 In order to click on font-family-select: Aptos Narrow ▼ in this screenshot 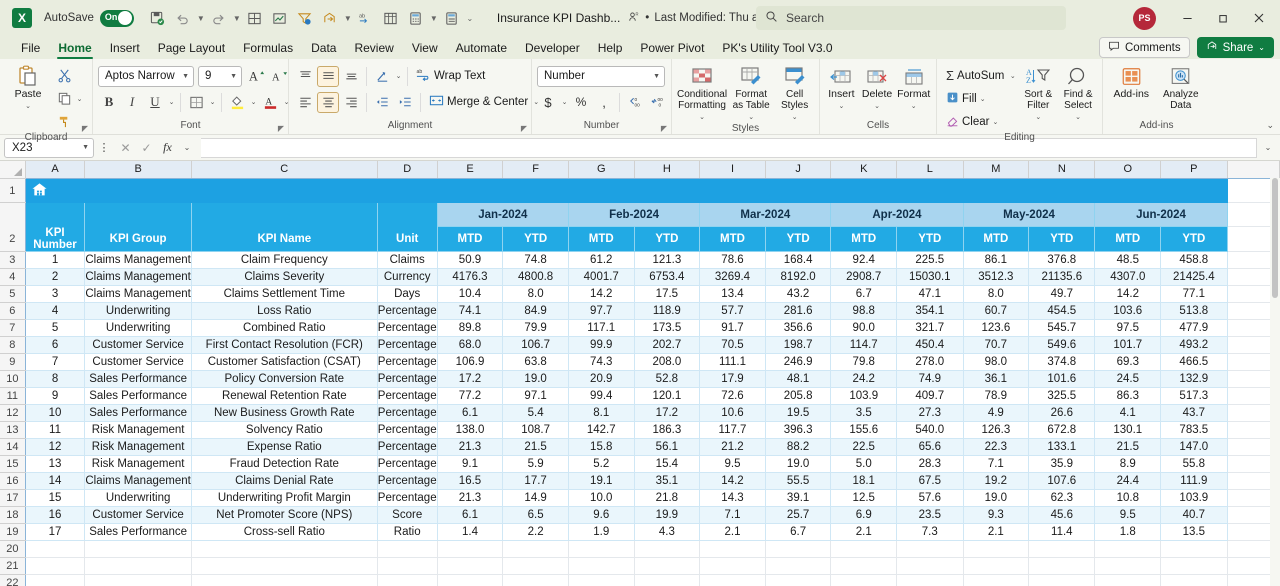, I will do `click(146, 76)`.